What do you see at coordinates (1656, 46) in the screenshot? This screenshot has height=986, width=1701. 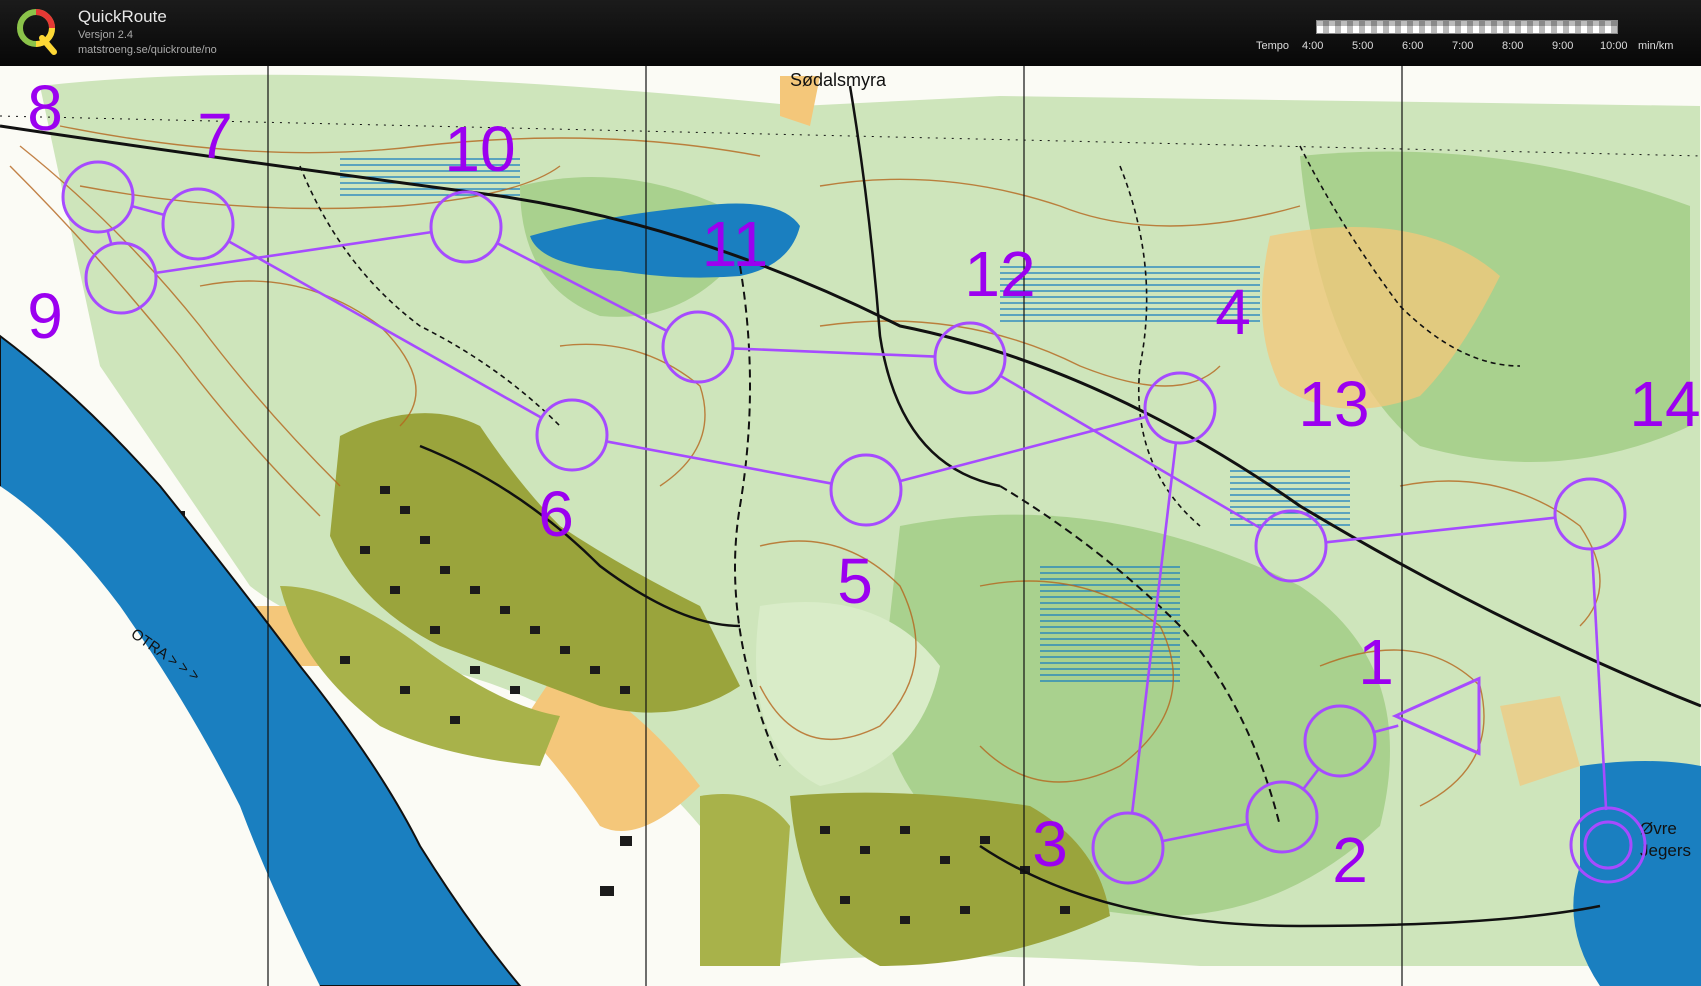 I see `pace-unit: min/km` at bounding box center [1656, 46].